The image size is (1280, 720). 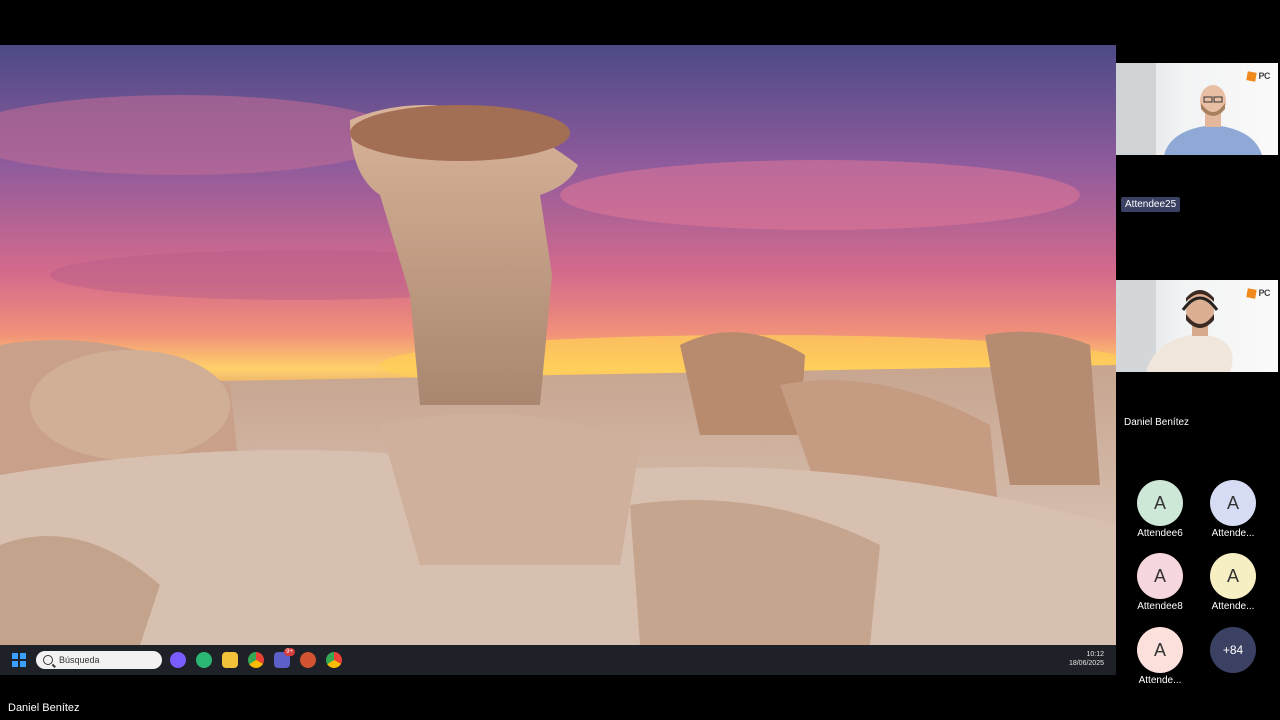 What do you see at coordinates (1160, 533) in the screenshot?
I see `participant-label: Attendee6` at bounding box center [1160, 533].